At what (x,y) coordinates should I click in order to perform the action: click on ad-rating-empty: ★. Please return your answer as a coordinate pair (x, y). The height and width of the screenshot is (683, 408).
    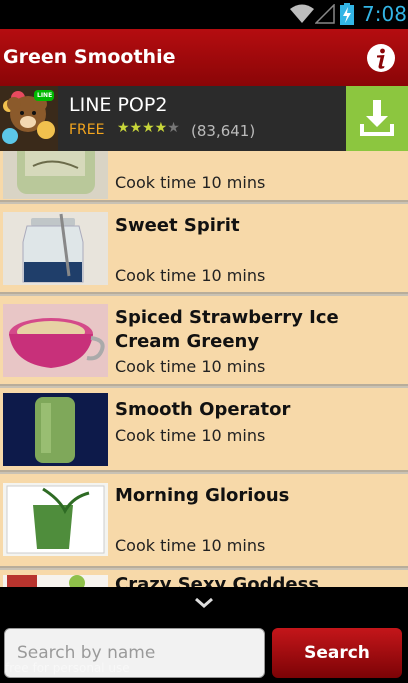
    Looking at the image, I should click on (173, 128).